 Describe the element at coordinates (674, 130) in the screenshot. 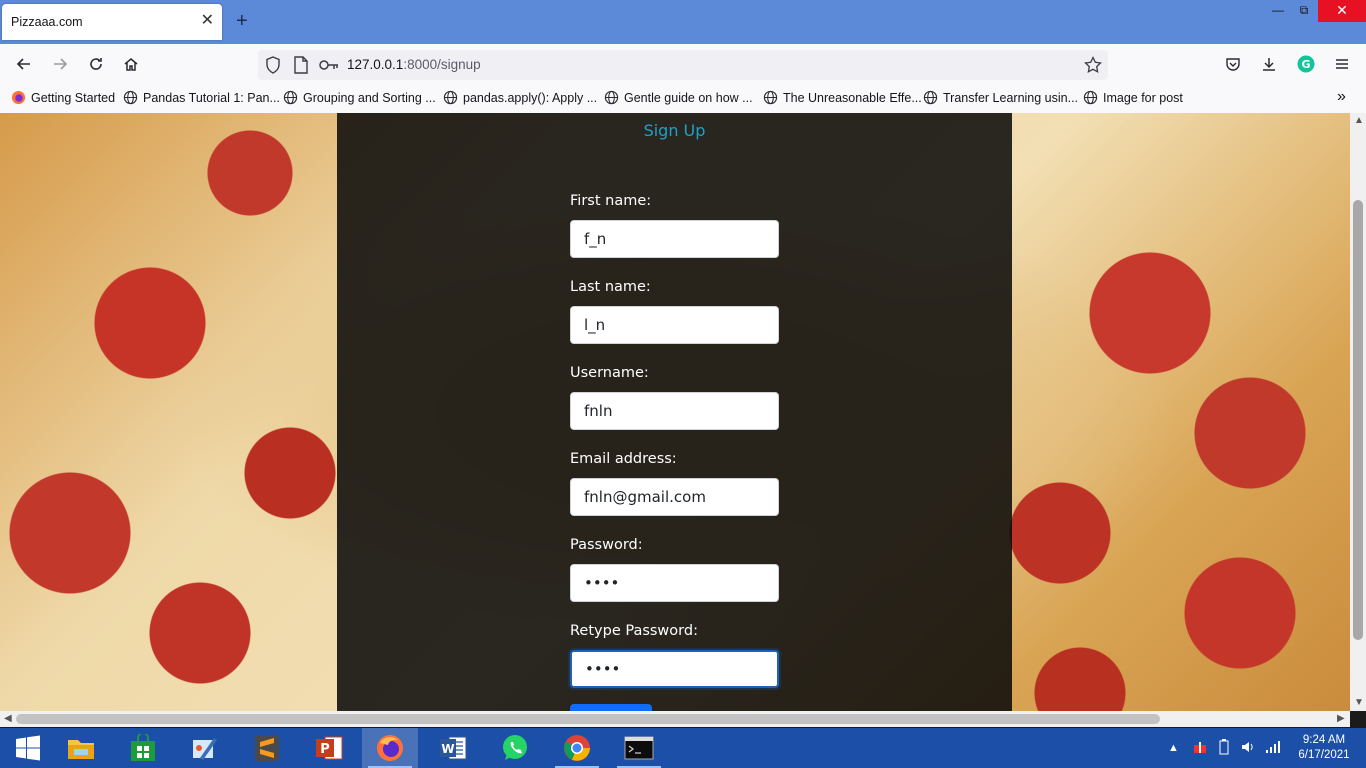

I see `signup-link: Sign Up` at that location.